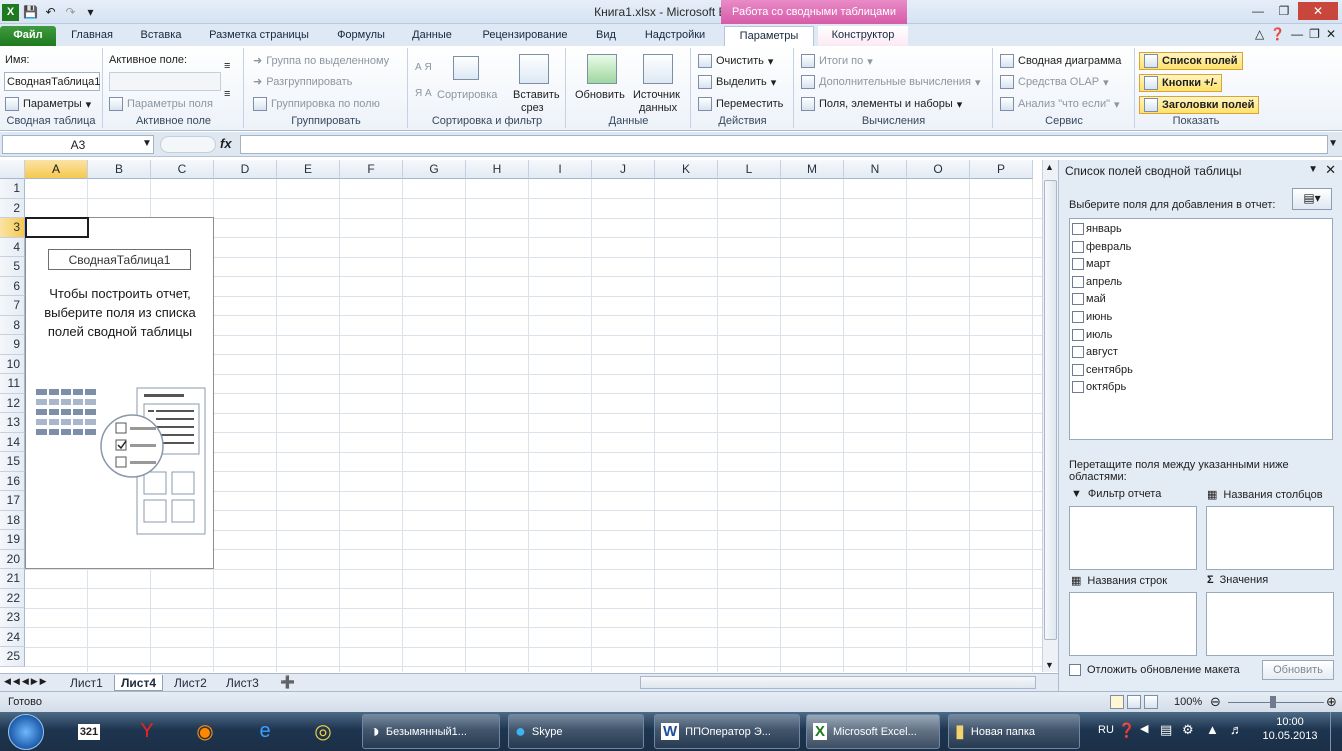 This screenshot has height=751, width=1342. What do you see at coordinates (1273, 702) in the screenshot?
I see `zoom-slider-thumb` at bounding box center [1273, 702].